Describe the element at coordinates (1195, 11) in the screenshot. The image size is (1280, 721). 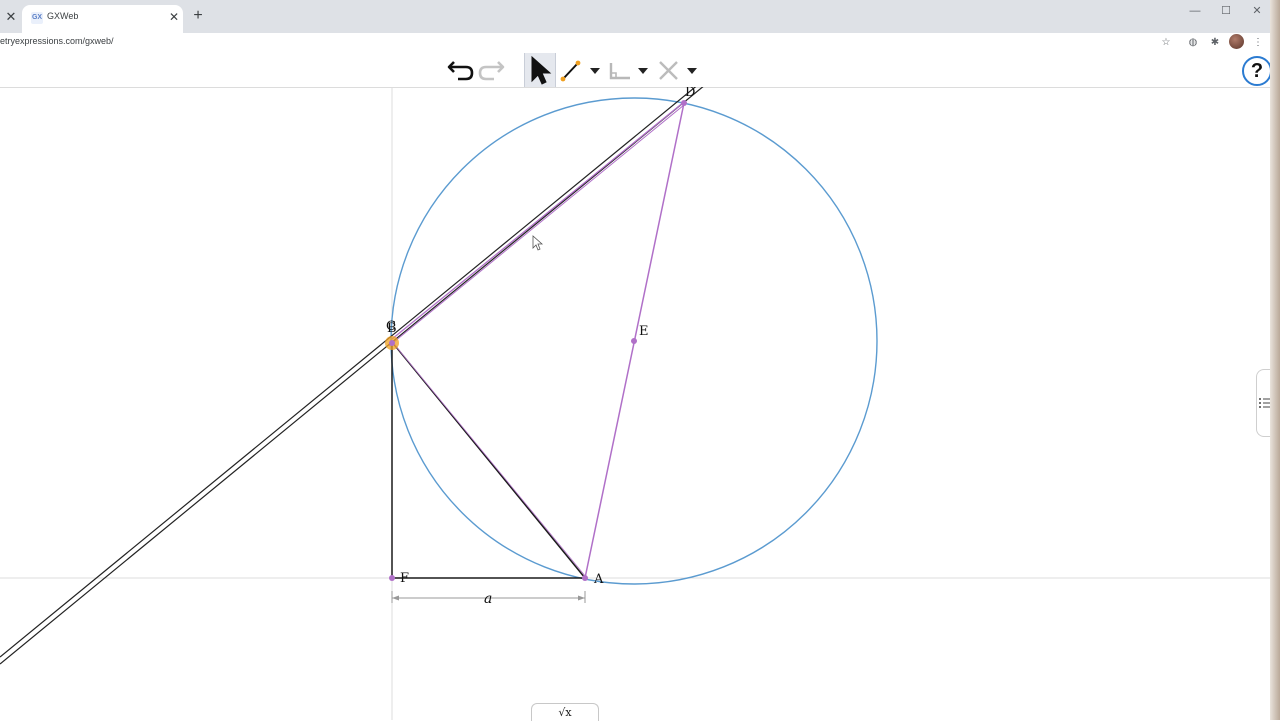
I see `minimize-icon: —` at that location.